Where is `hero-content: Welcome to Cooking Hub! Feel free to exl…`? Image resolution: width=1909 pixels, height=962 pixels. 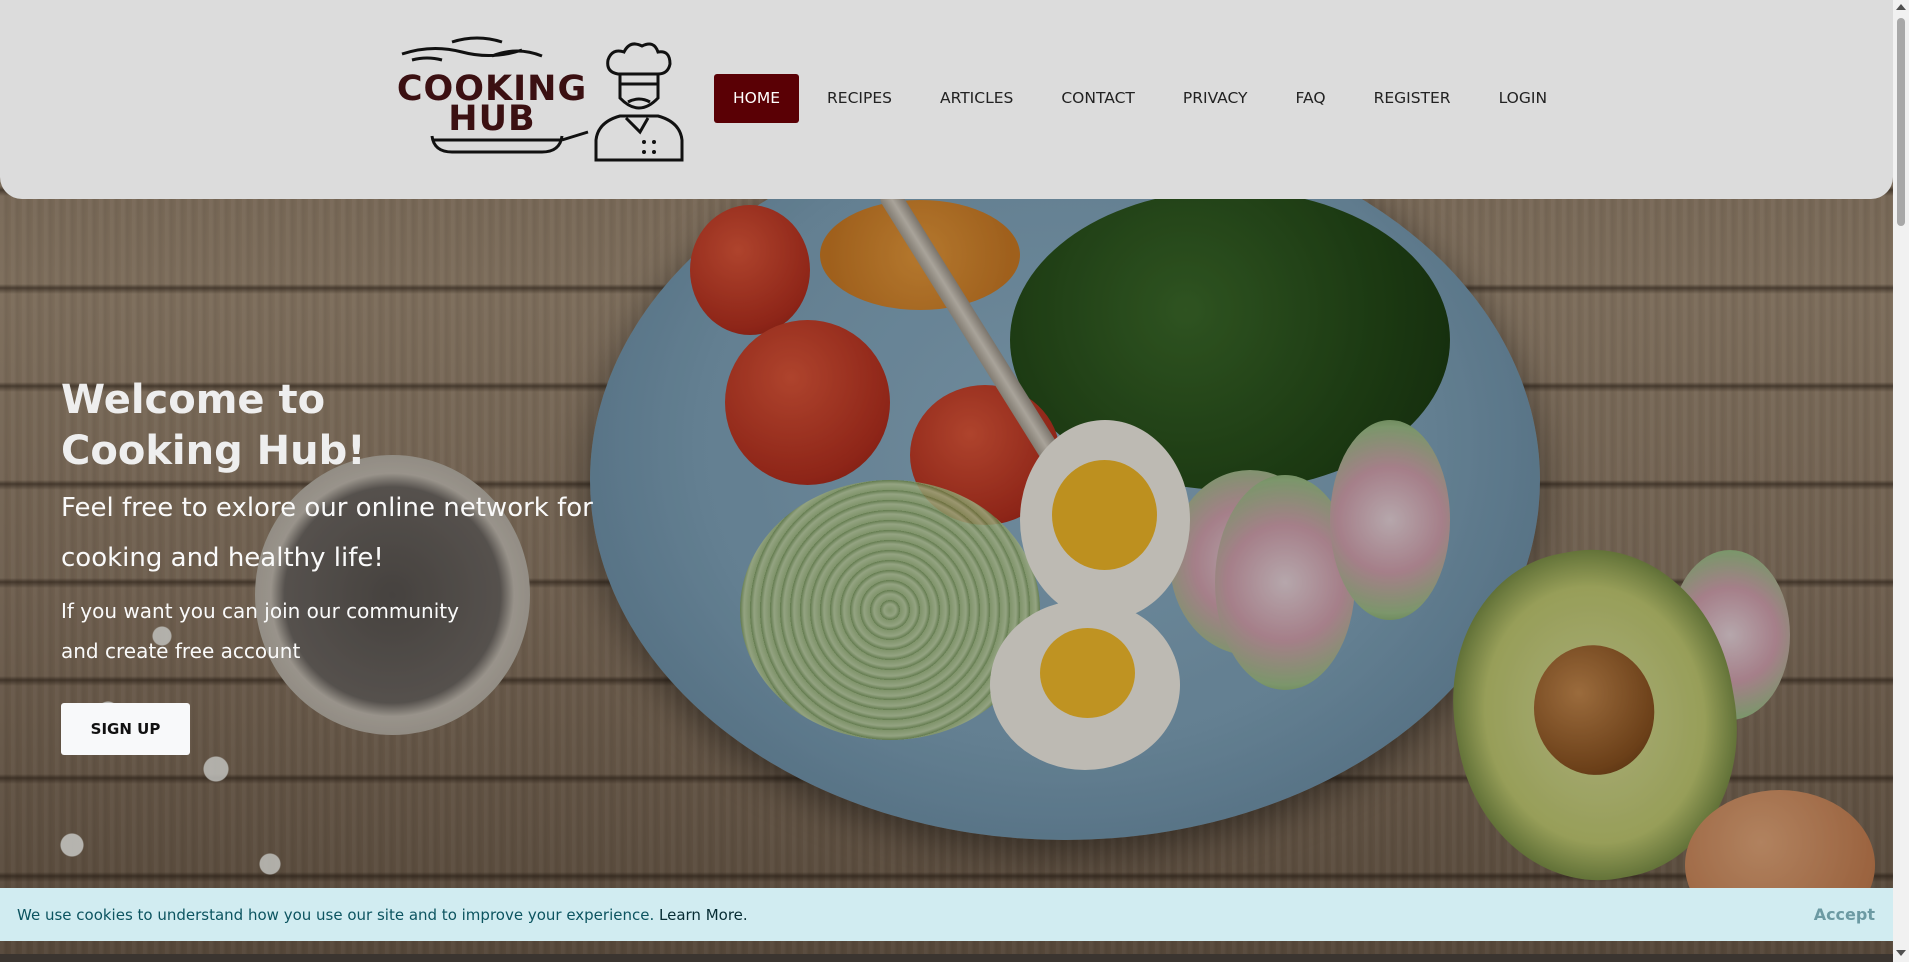 hero-content: Welcome to Cooking Hub! Feel free to exl… is located at coordinates (341, 523).